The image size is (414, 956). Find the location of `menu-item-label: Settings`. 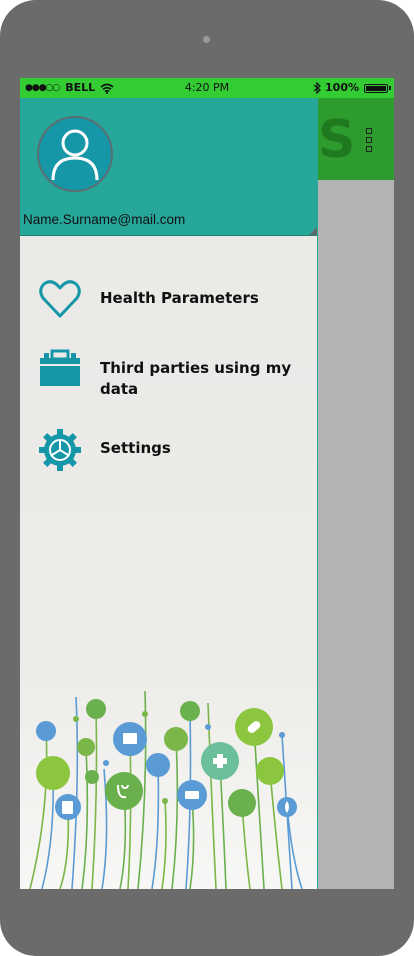

menu-item-label: Settings is located at coordinates (135, 448).